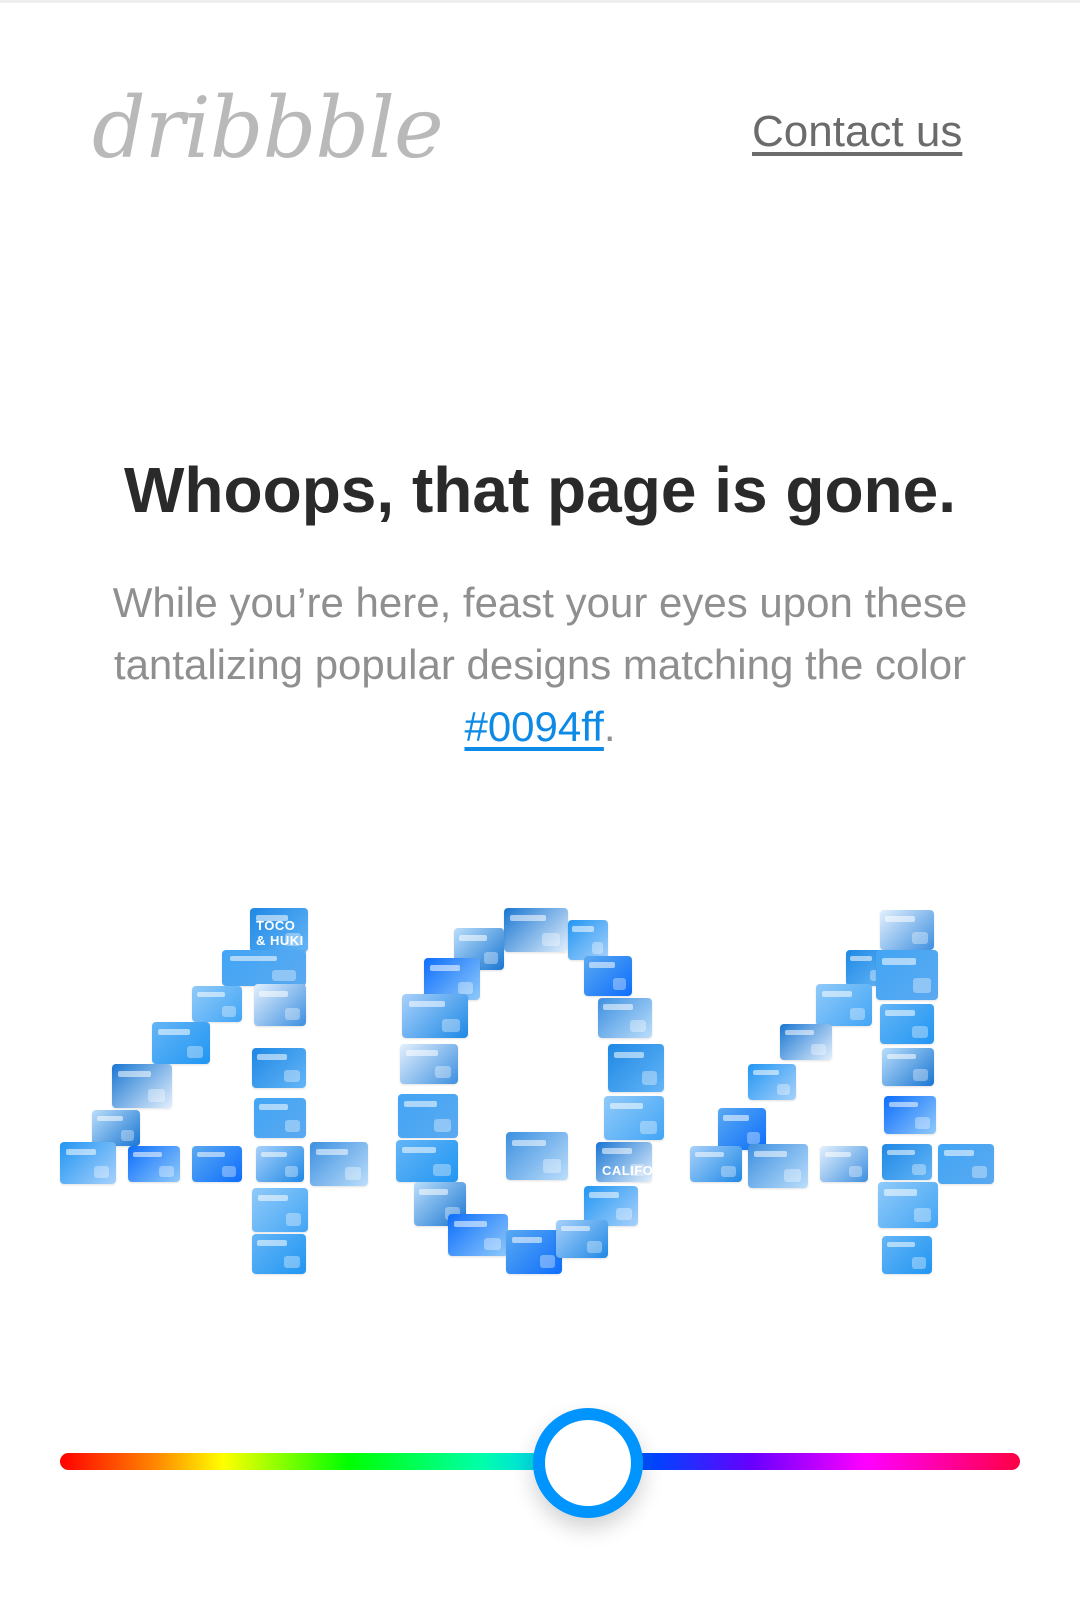 This screenshot has width=1080, height=1601. I want to click on color-slider, so click(540, 1460).